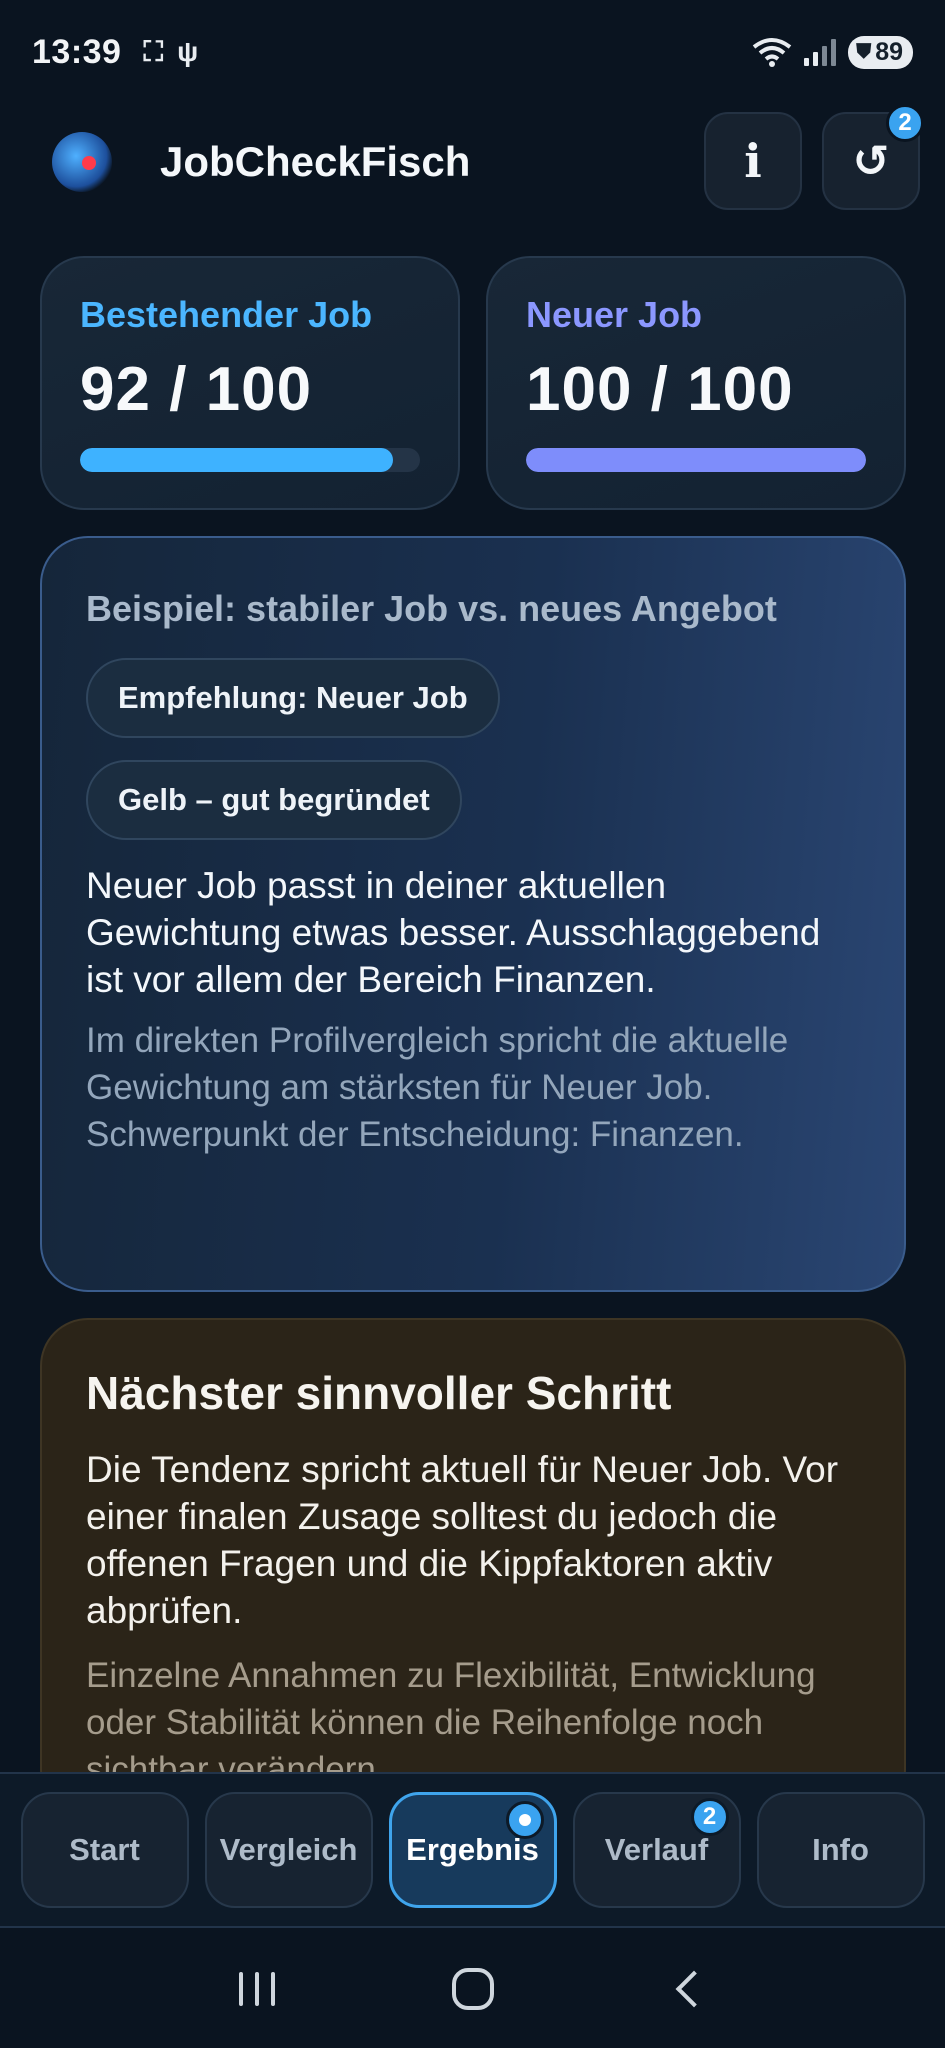 This screenshot has width=945, height=2048. I want to click on score-card-new-job: Neuer Job 100 / 100, so click(696, 383).